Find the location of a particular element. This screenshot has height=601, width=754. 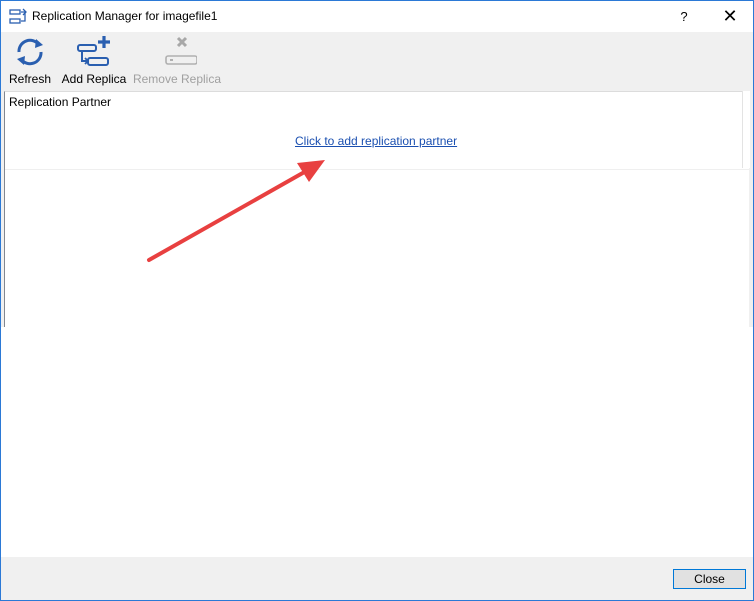

add-replica-button: Add Replica is located at coordinates (94, 60).